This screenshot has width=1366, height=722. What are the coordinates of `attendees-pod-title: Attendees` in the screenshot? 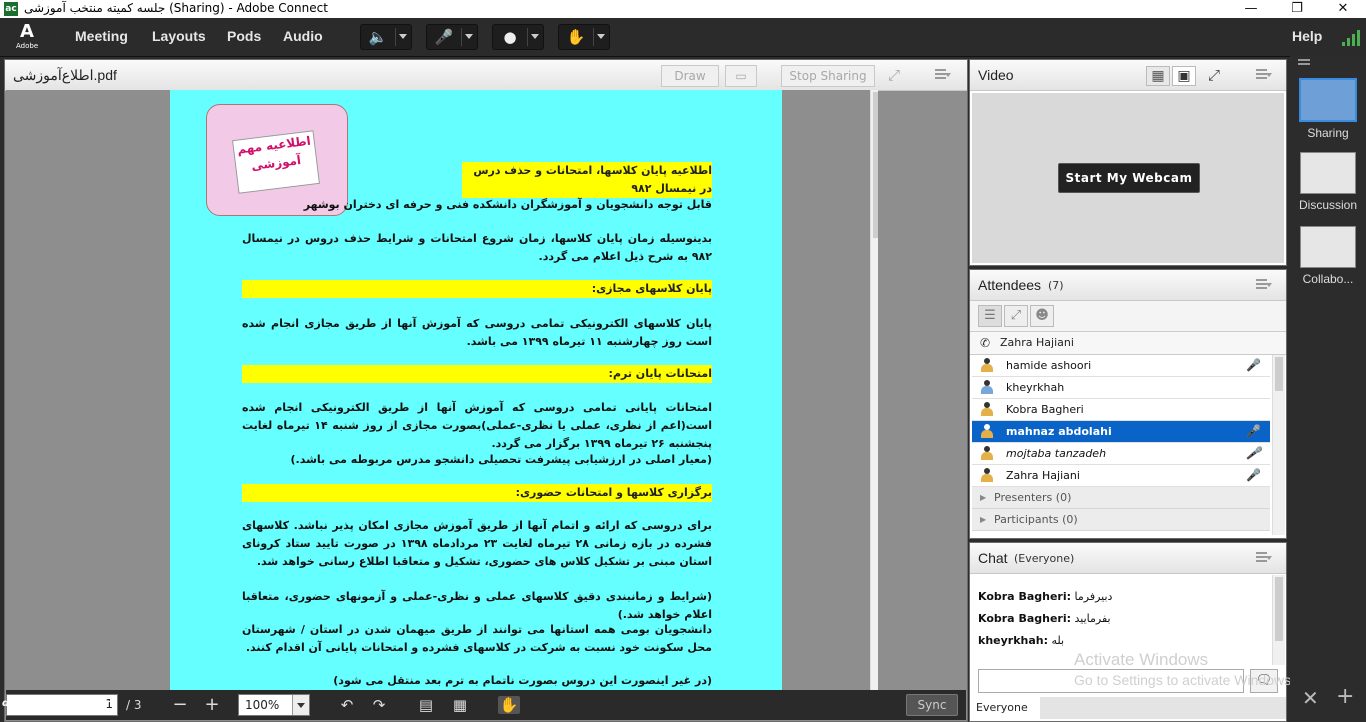 It's located at (1010, 285).